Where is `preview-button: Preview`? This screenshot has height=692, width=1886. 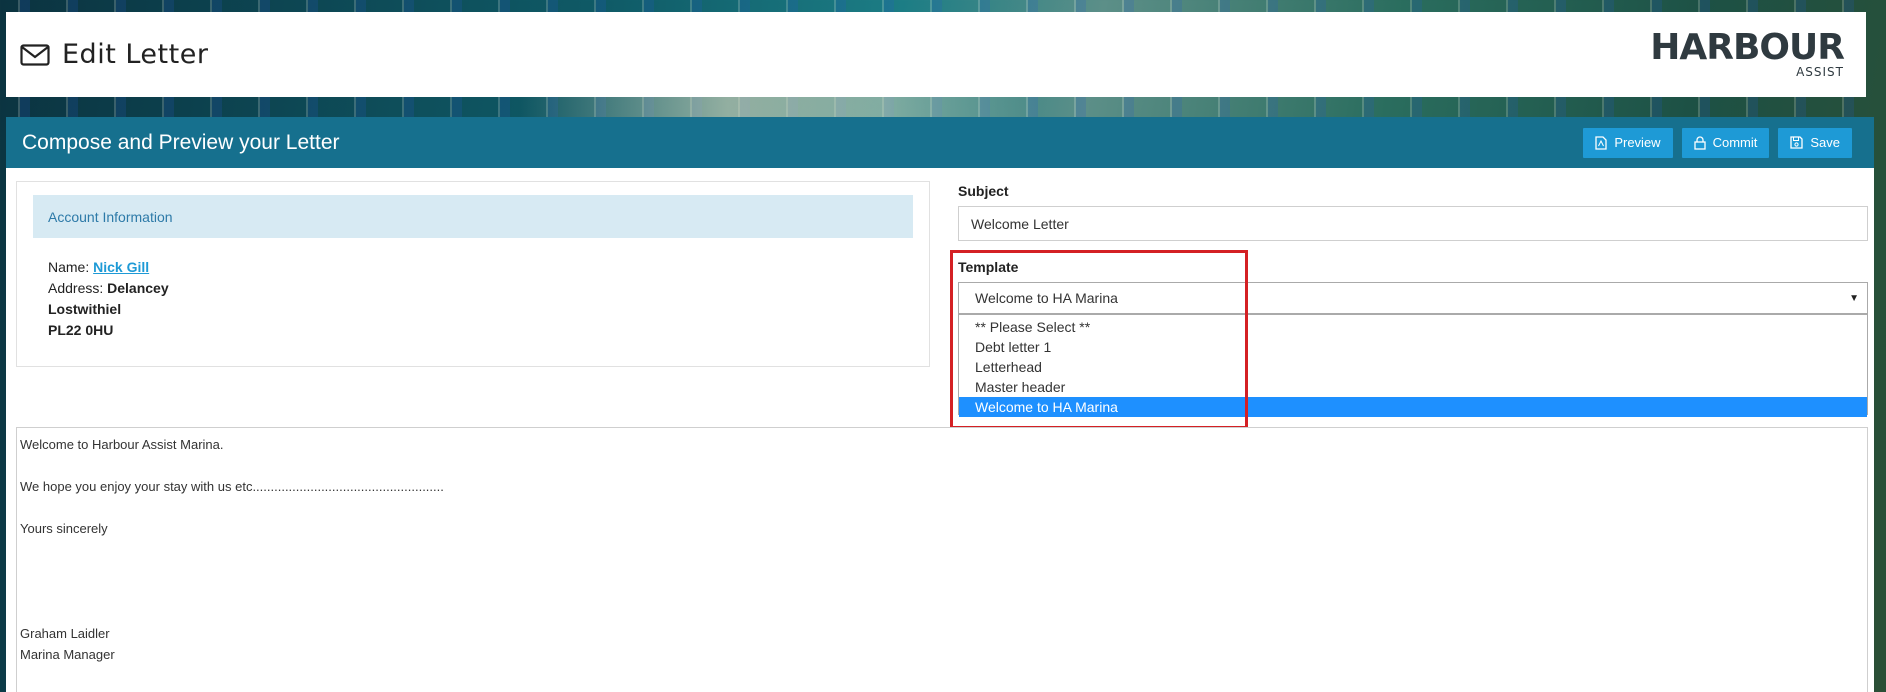 preview-button: Preview is located at coordinates (1628, 142).